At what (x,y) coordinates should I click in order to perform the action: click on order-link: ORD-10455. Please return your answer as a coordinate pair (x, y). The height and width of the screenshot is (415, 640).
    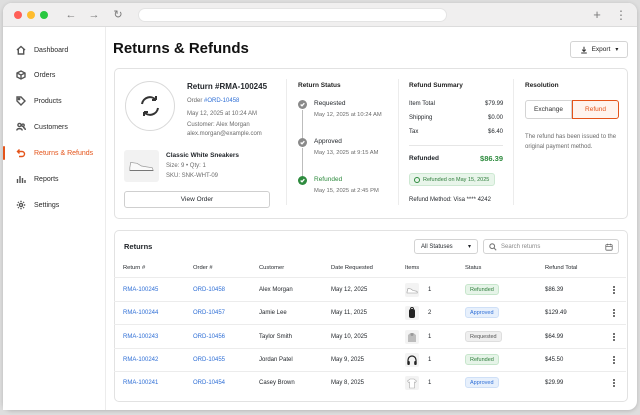
    Looking at the image, I should click on (209, 360).